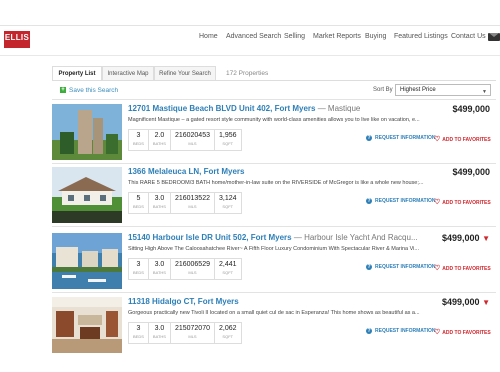  What do you see at coordinates (273, 171) in the screenshot?
I see `listing-title: 1366 Melaleuca LN, Fort Myers` at bounding box center [273, 171].